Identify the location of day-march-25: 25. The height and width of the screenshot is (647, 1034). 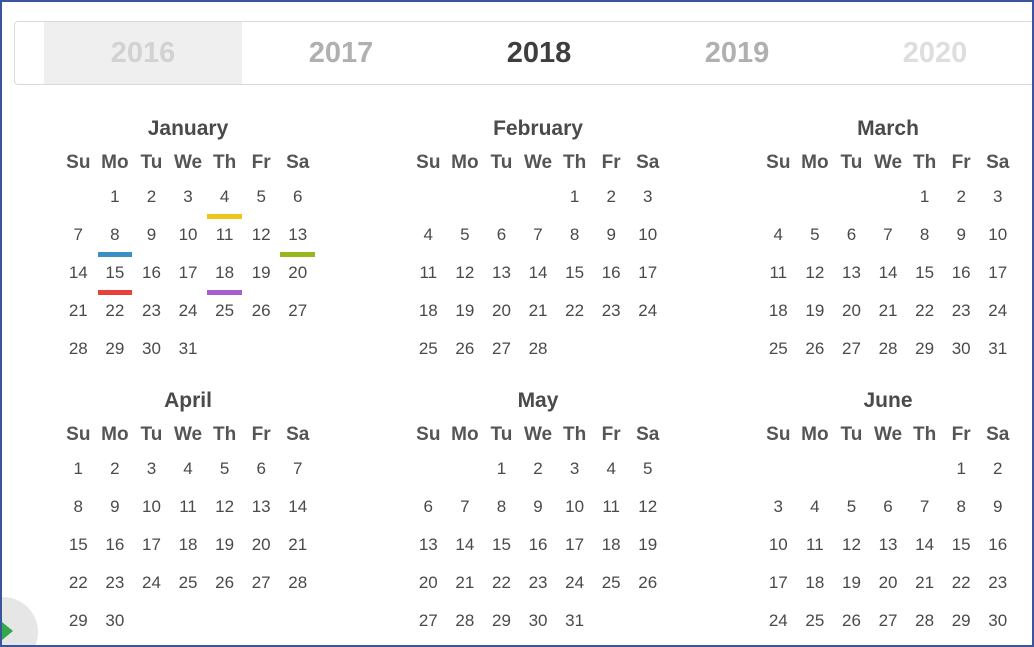
(778, 353).